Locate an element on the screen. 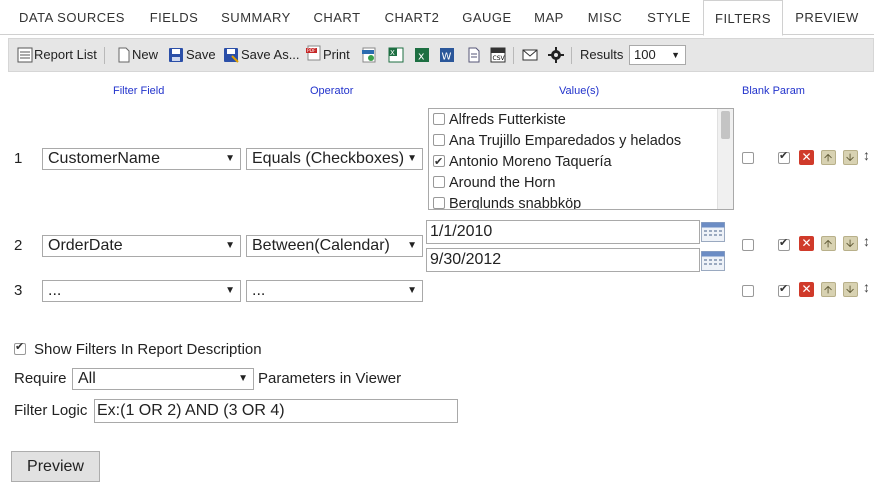  csv-icon: CSV is located at coordinates (498, 55).